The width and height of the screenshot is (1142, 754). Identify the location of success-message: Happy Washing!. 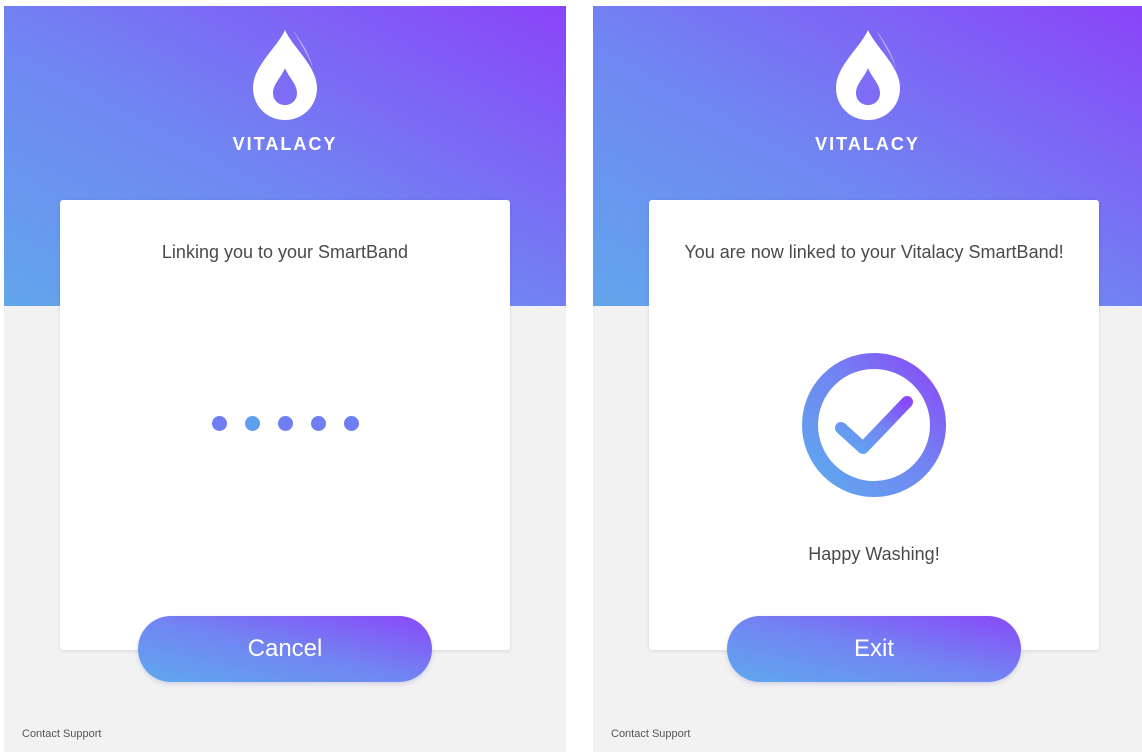
(874, 554).